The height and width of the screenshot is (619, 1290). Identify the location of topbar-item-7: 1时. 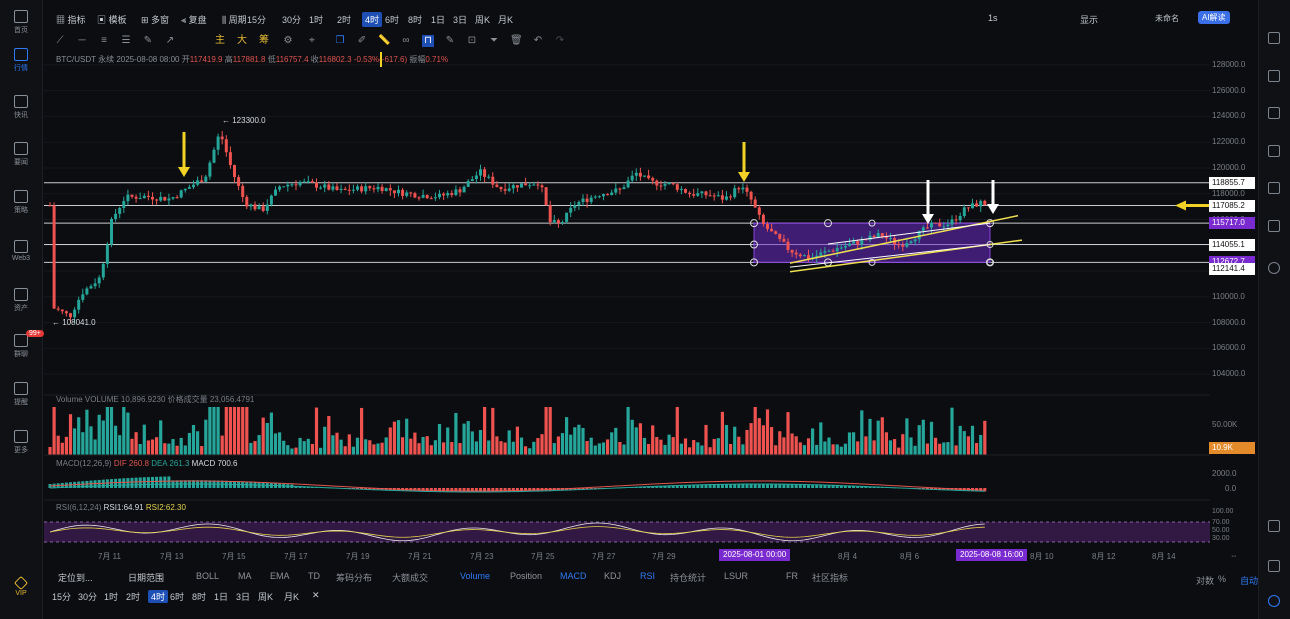
(316, 19).